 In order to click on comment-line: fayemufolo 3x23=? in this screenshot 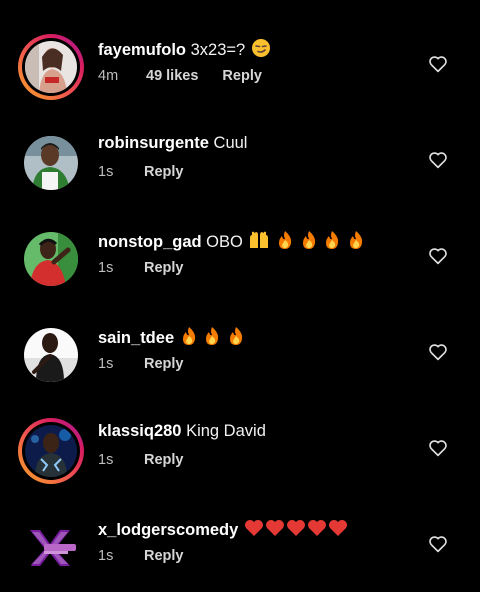, I will do `click(184, 49)`.